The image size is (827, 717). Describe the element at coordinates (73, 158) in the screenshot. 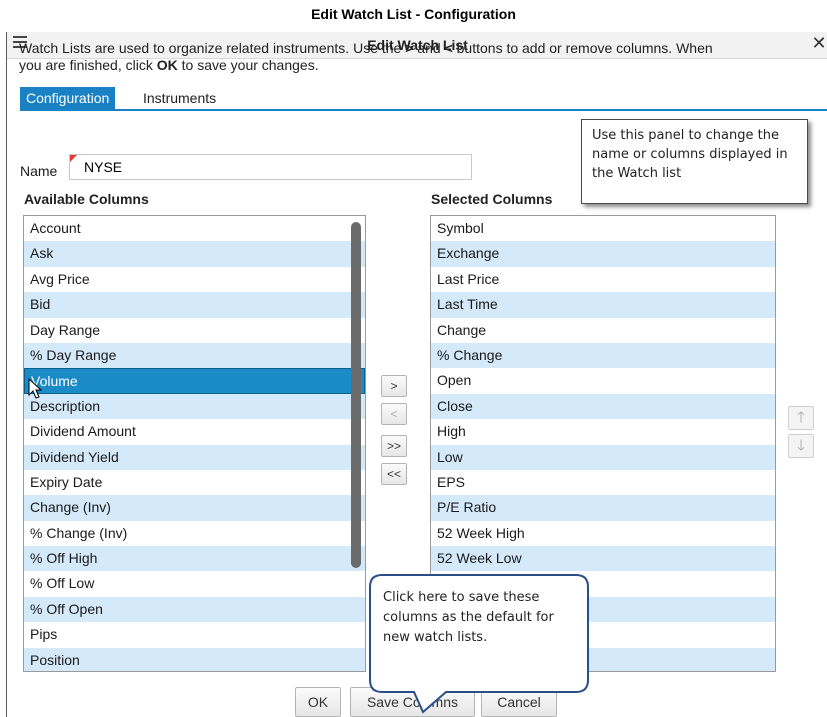

I see `required-flag-icon` at that location.